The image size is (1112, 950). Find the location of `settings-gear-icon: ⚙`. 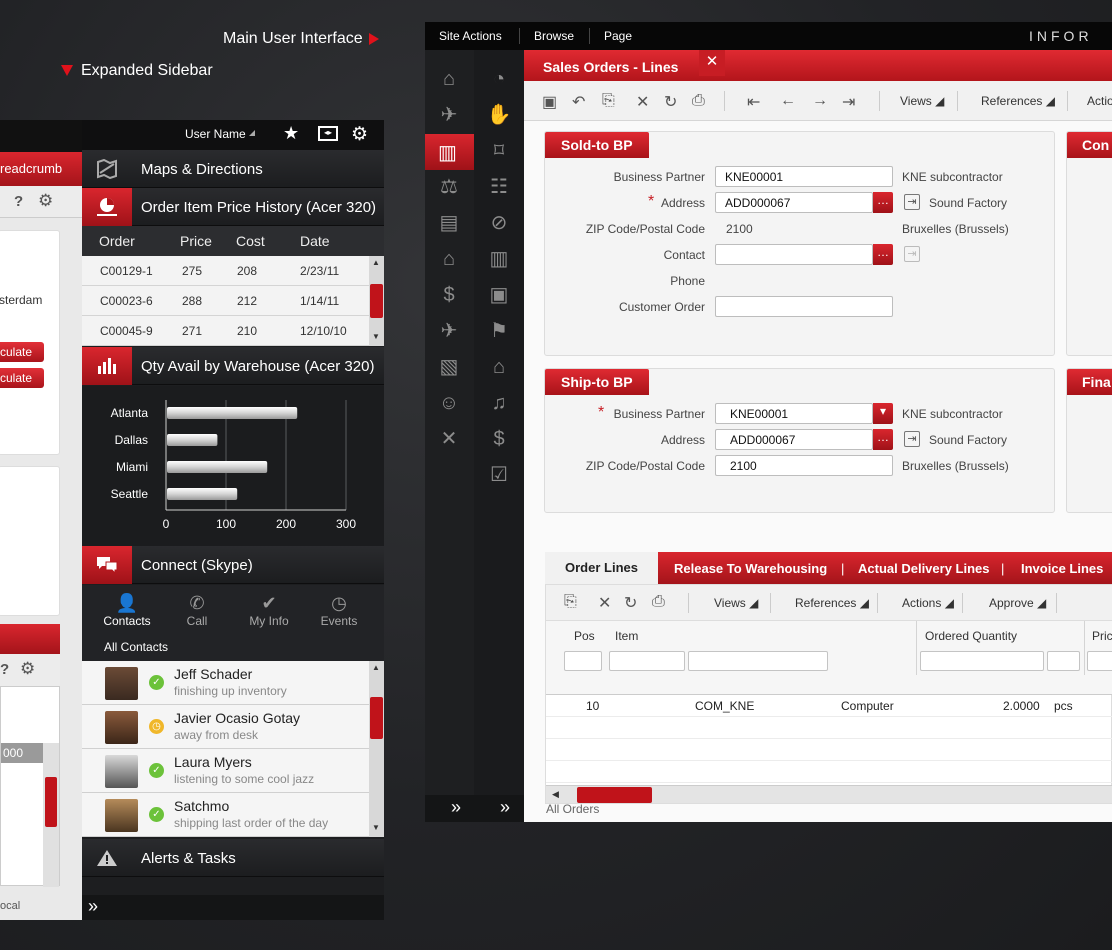

settings-gear-icon: ⚙ is located at coordinates (359, 134).